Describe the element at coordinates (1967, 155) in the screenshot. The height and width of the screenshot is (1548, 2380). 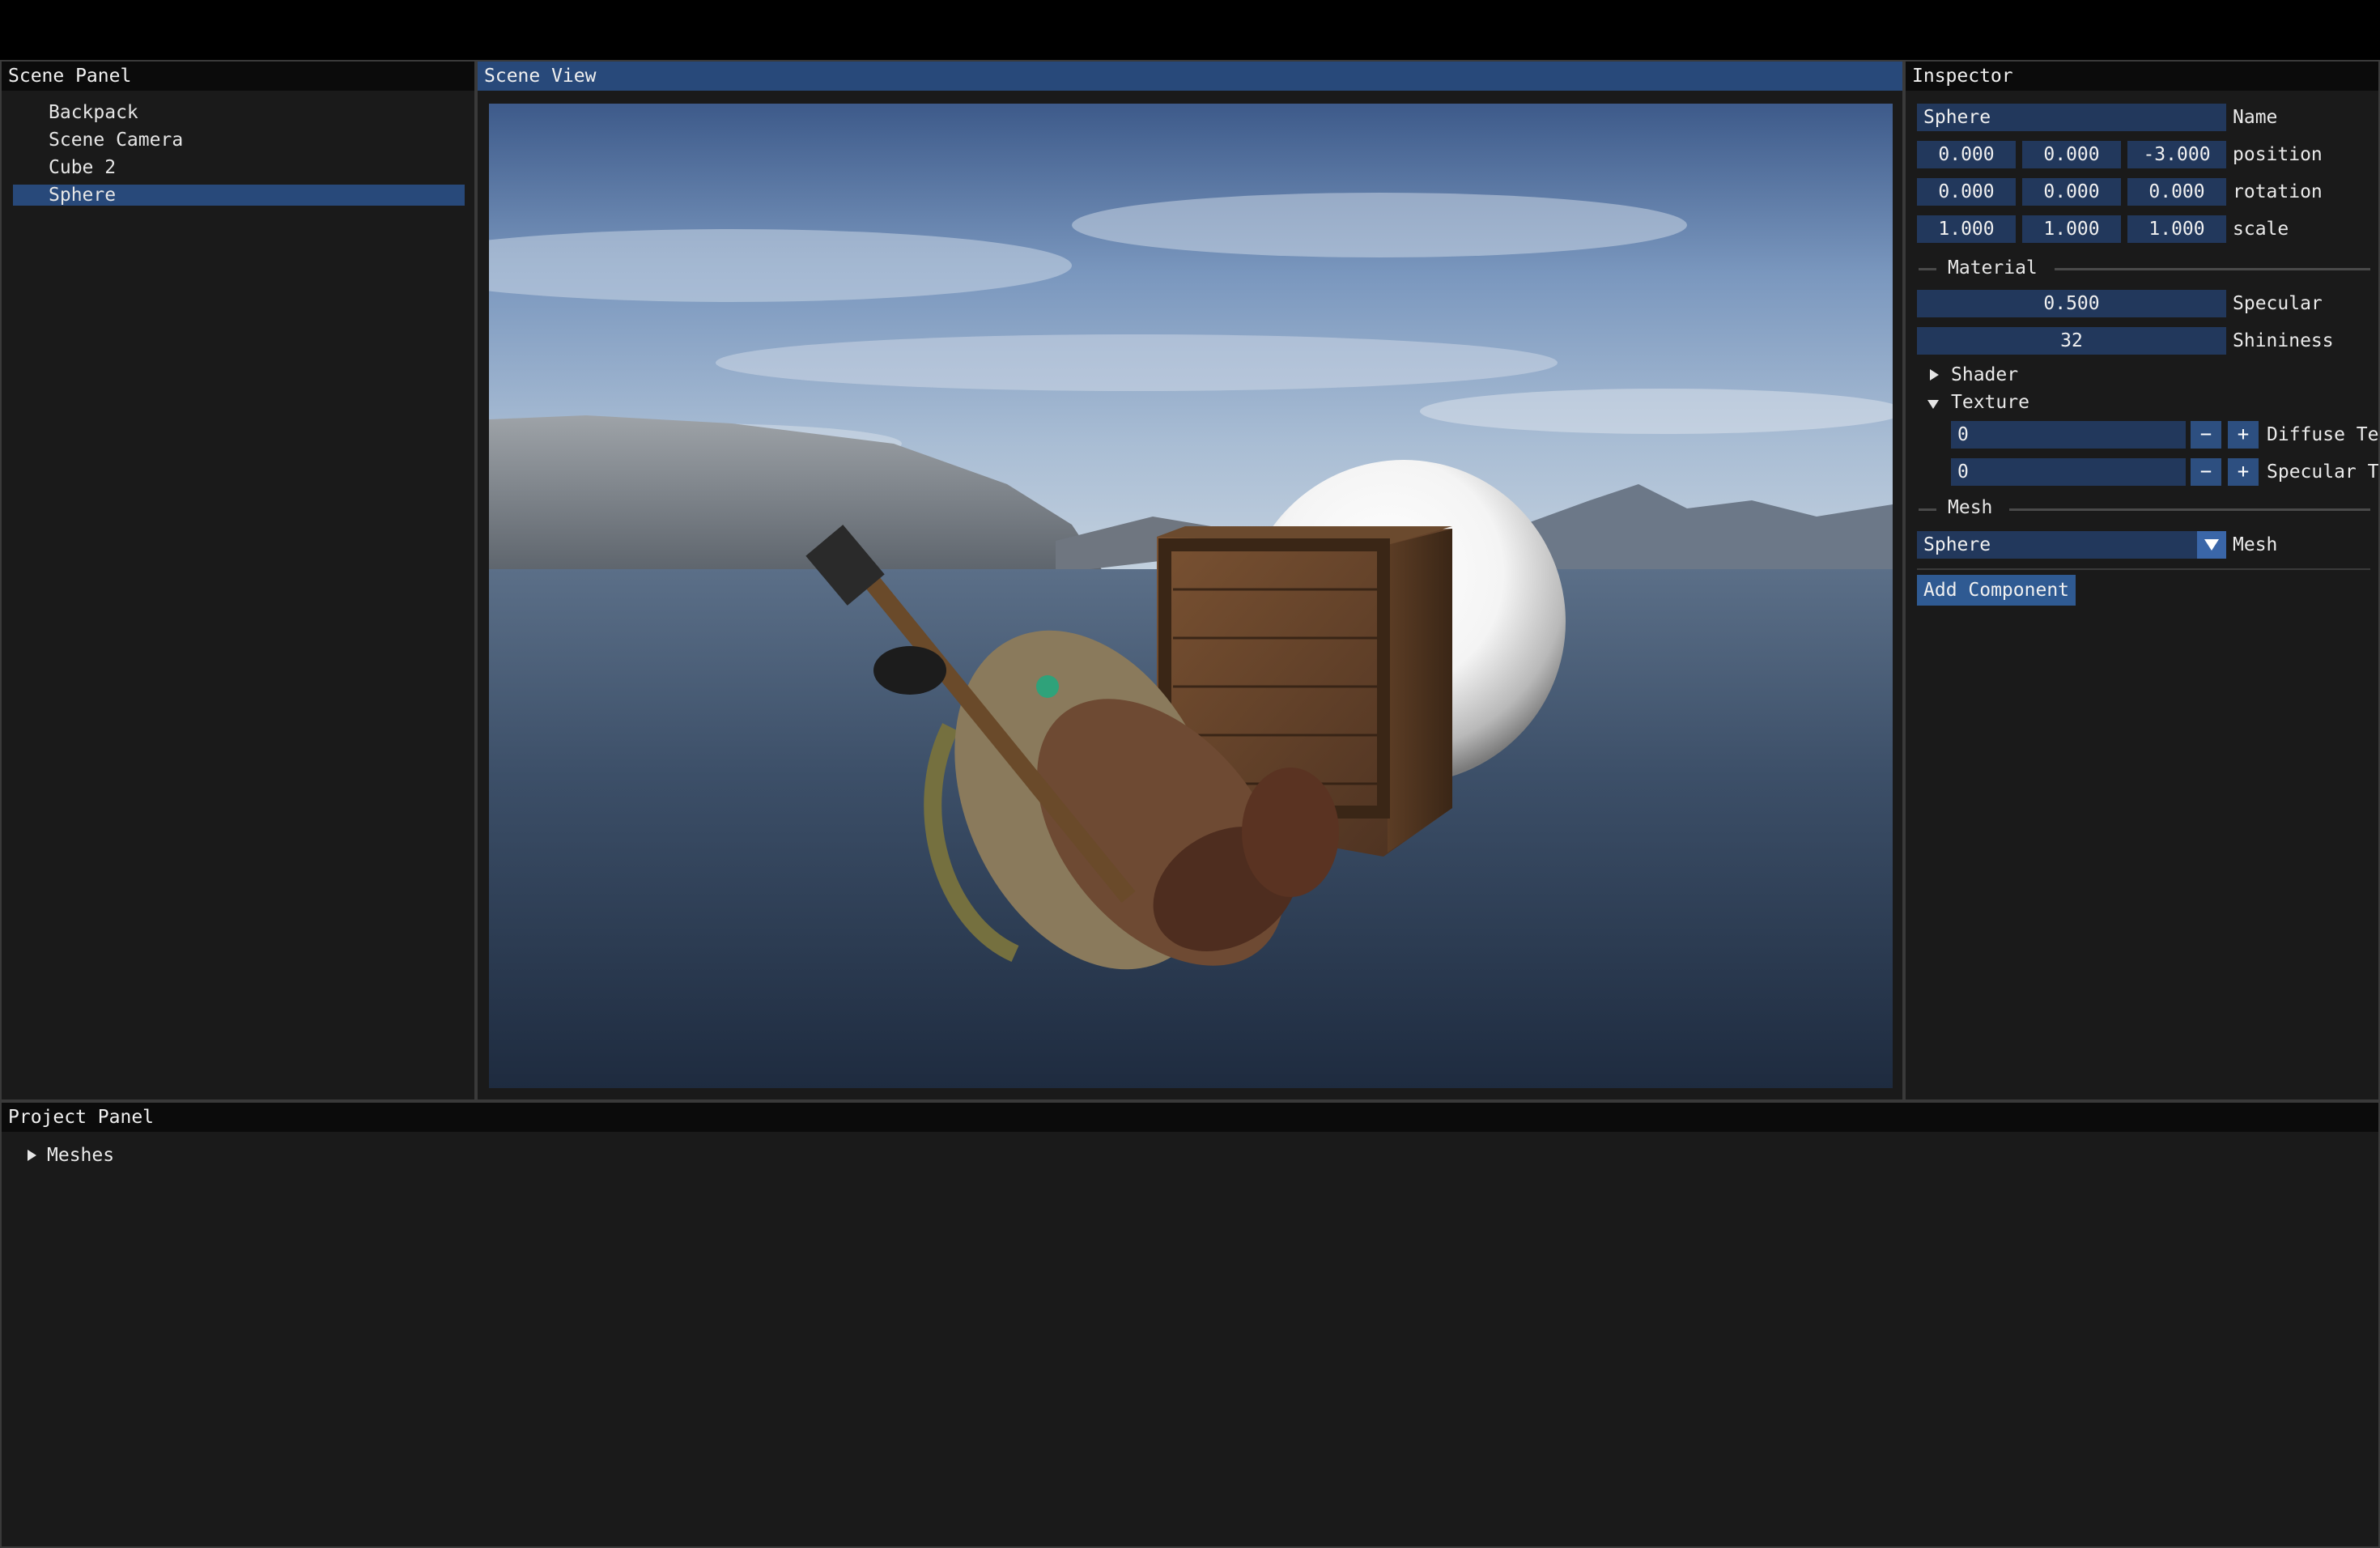
I see `position-x-input: 0.000` at that location.